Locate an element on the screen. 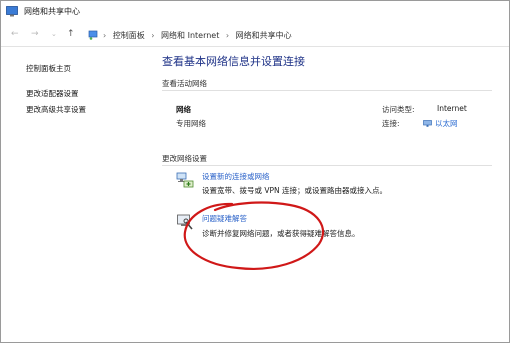 The height and width of the screenshot is (343, 510). recent-locations-button: ⌄ is located at coordinates (54, 34).